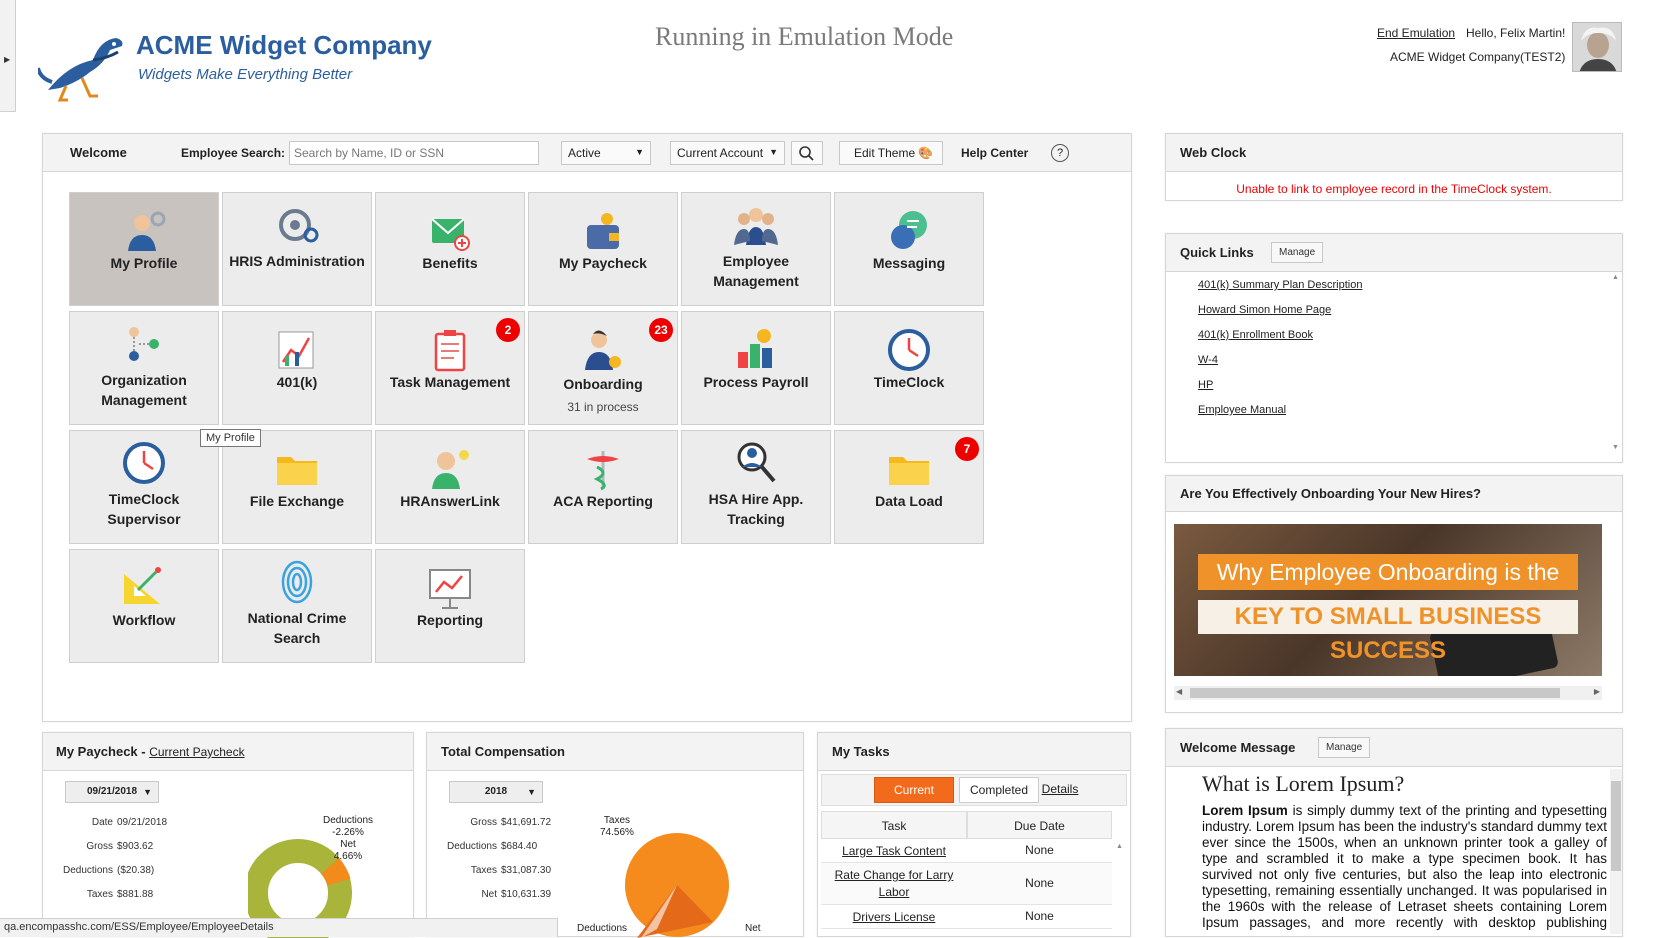 This screenshot has width=1666, height=938. I want to click on quick-link: Employee Manual, so click(1242, 410).